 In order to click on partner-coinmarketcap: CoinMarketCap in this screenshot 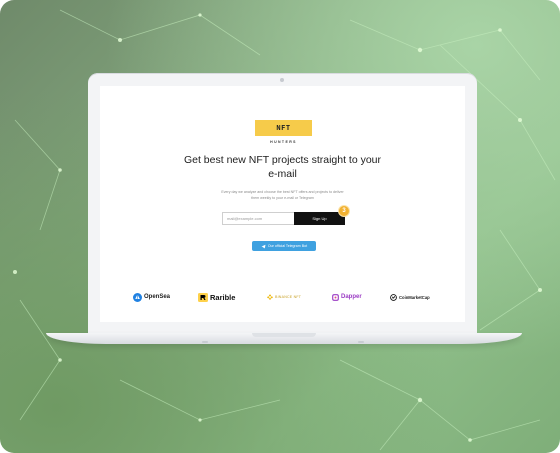, I will do `click(410, 297)`.